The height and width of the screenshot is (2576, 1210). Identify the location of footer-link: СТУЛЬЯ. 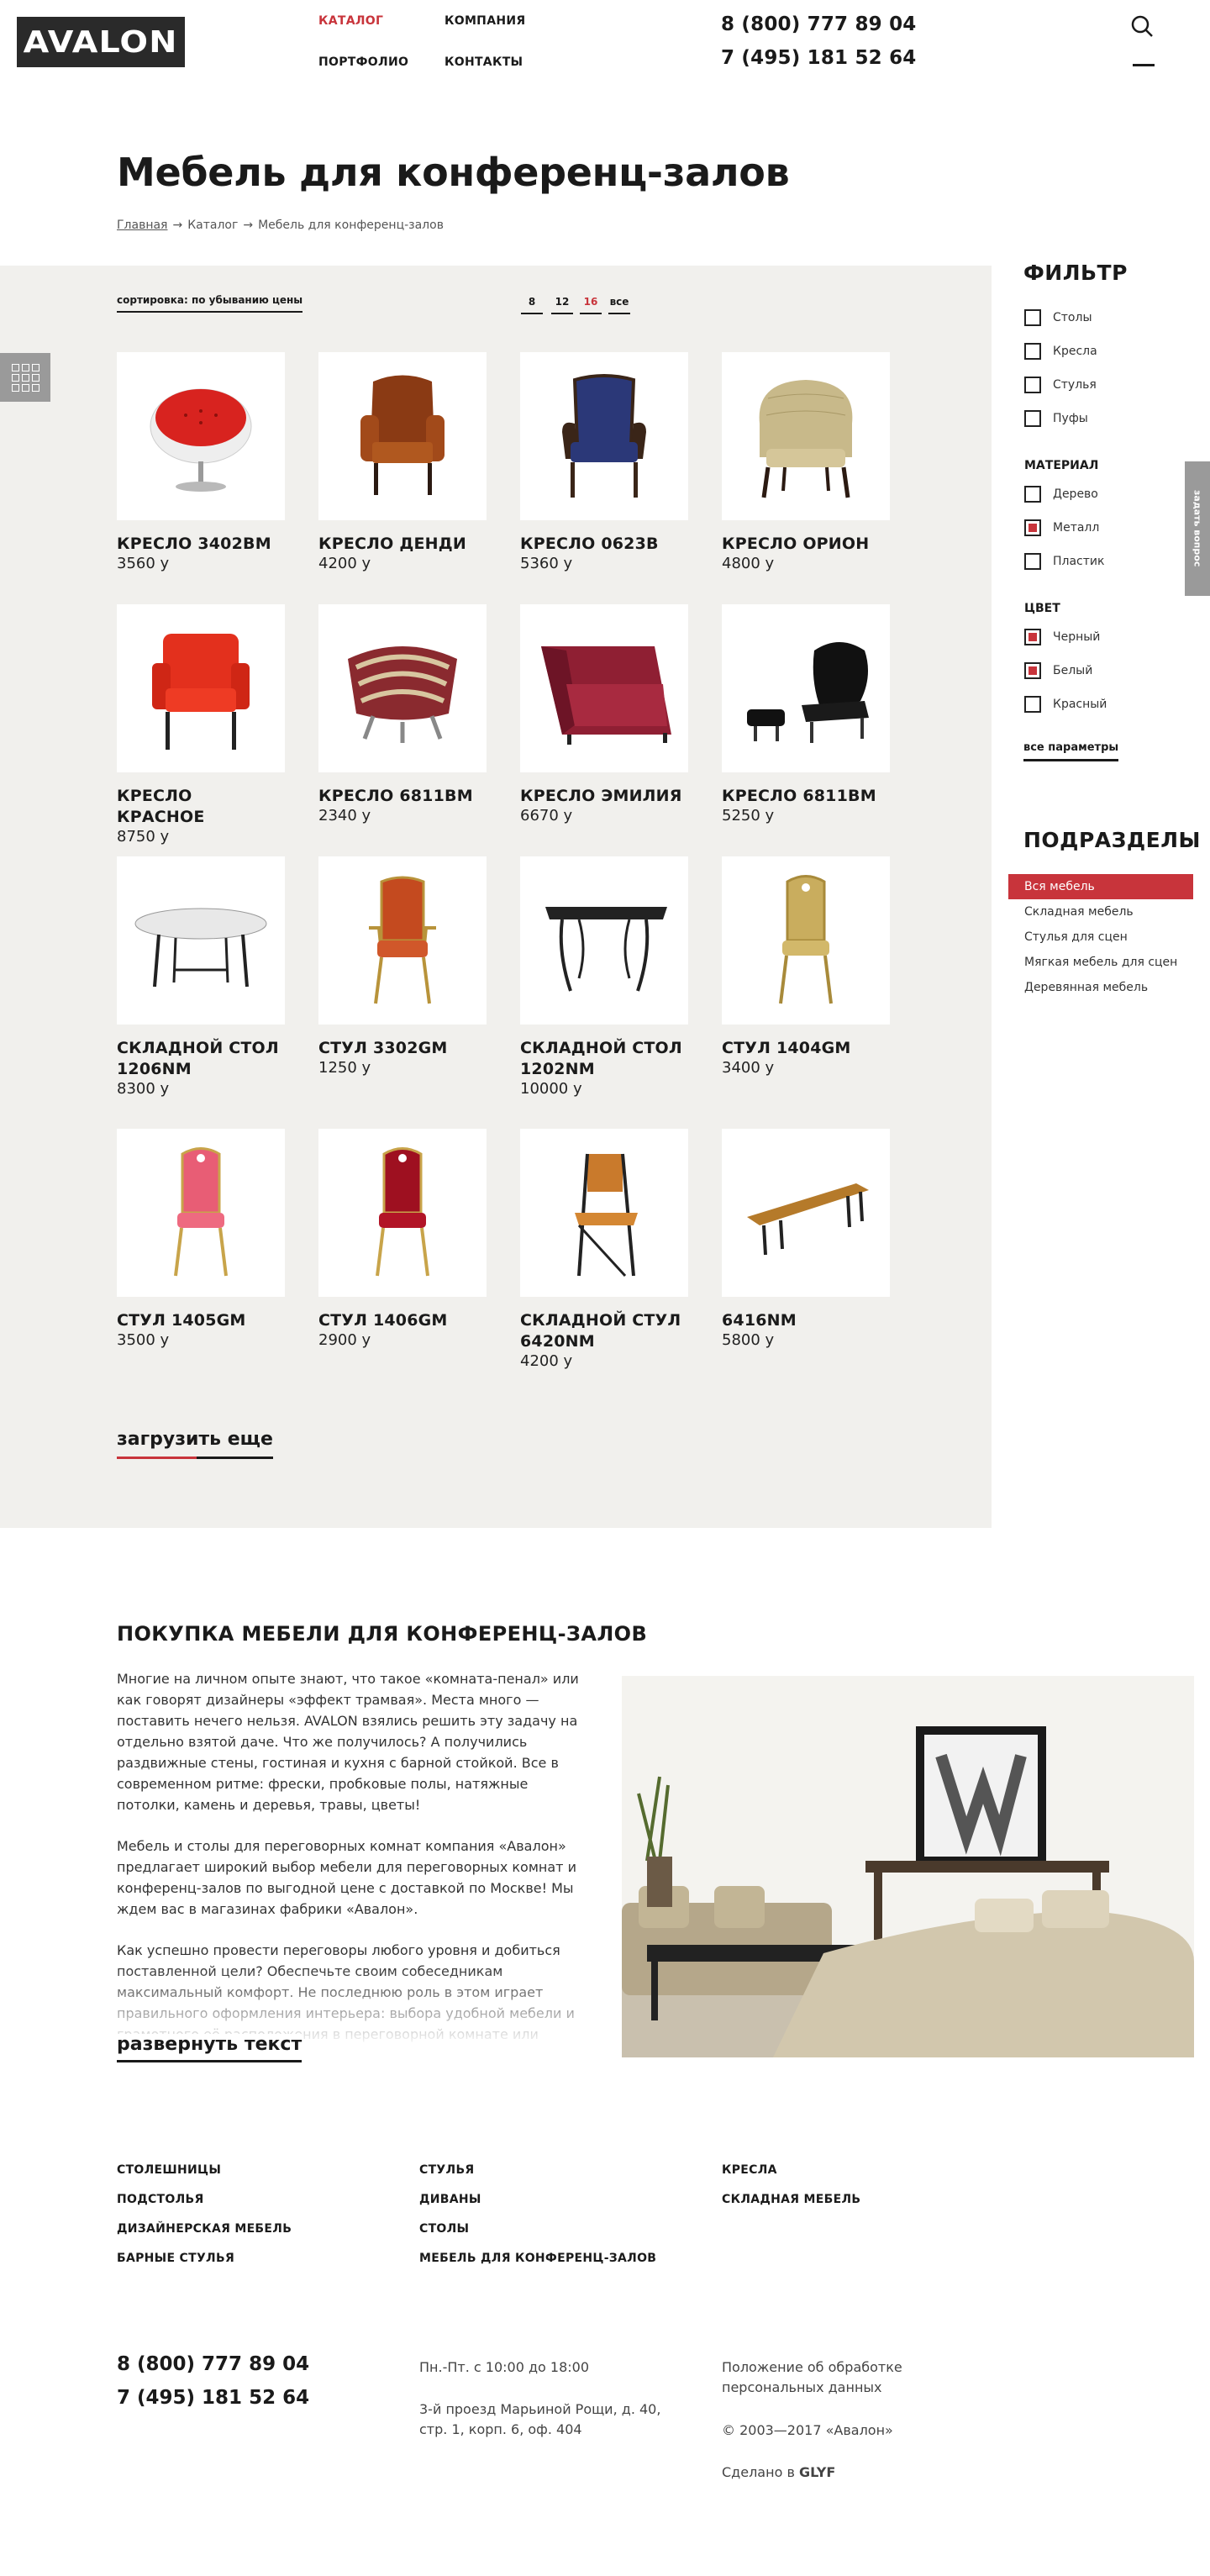
(447, 2170).